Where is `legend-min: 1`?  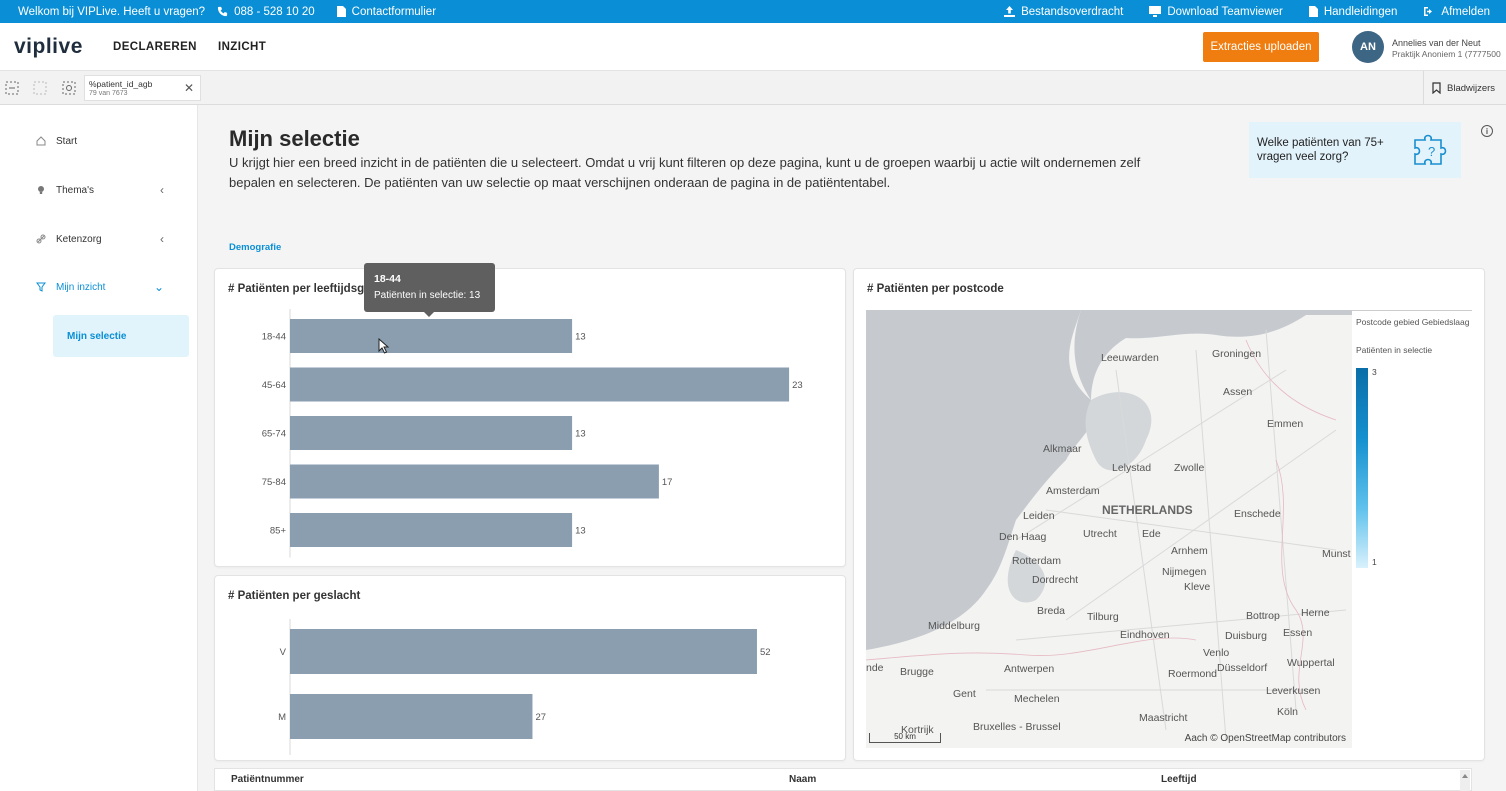 legend-min: 1 is located at coordinates (1374, 562).